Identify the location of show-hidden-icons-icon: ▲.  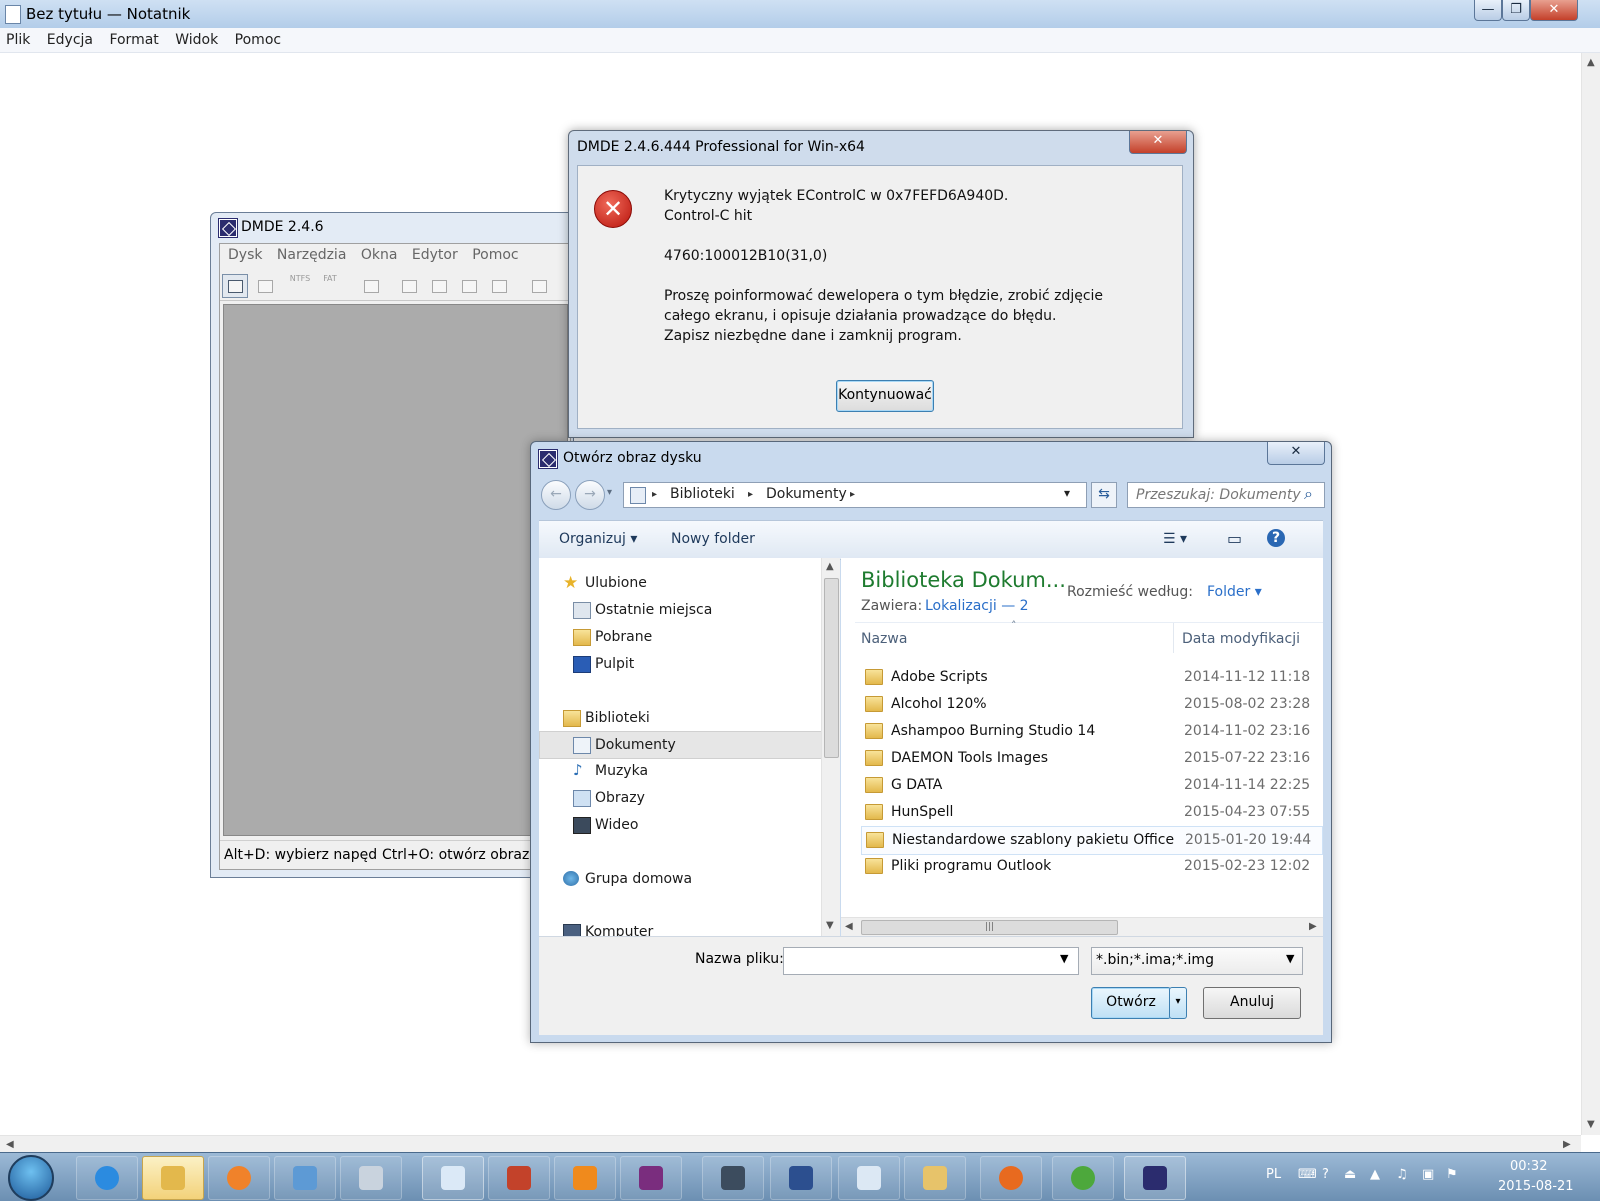
(1375, 1174).